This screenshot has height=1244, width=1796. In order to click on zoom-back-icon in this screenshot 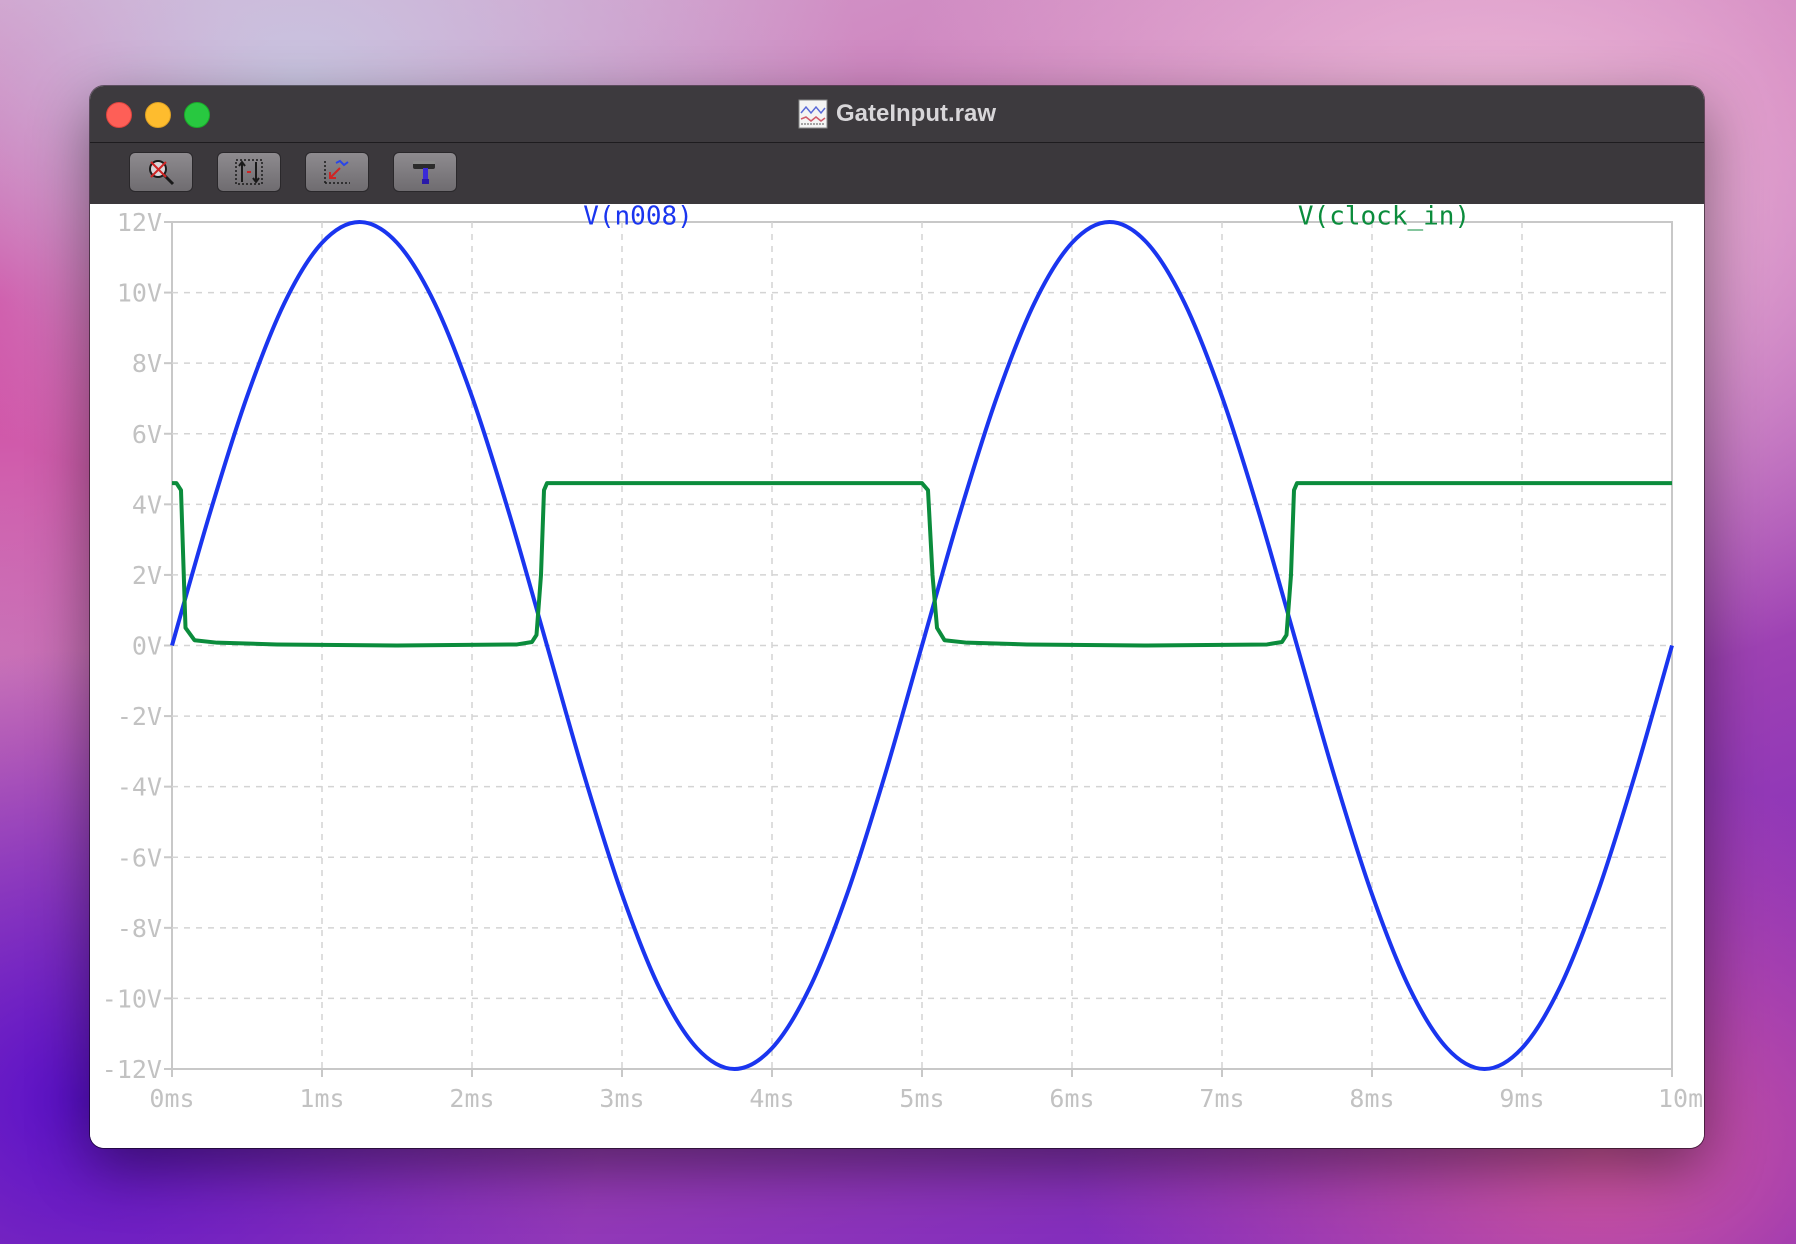, I will do `click(337, 171)`.